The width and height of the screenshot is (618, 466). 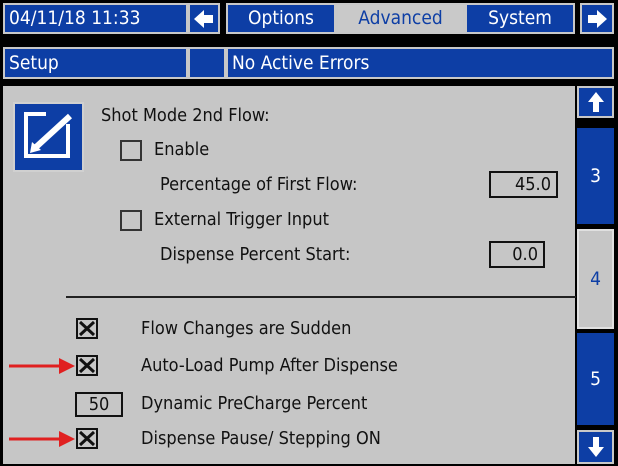 I want to click on external-trigger-checkbox, so click(x=131, y=220).